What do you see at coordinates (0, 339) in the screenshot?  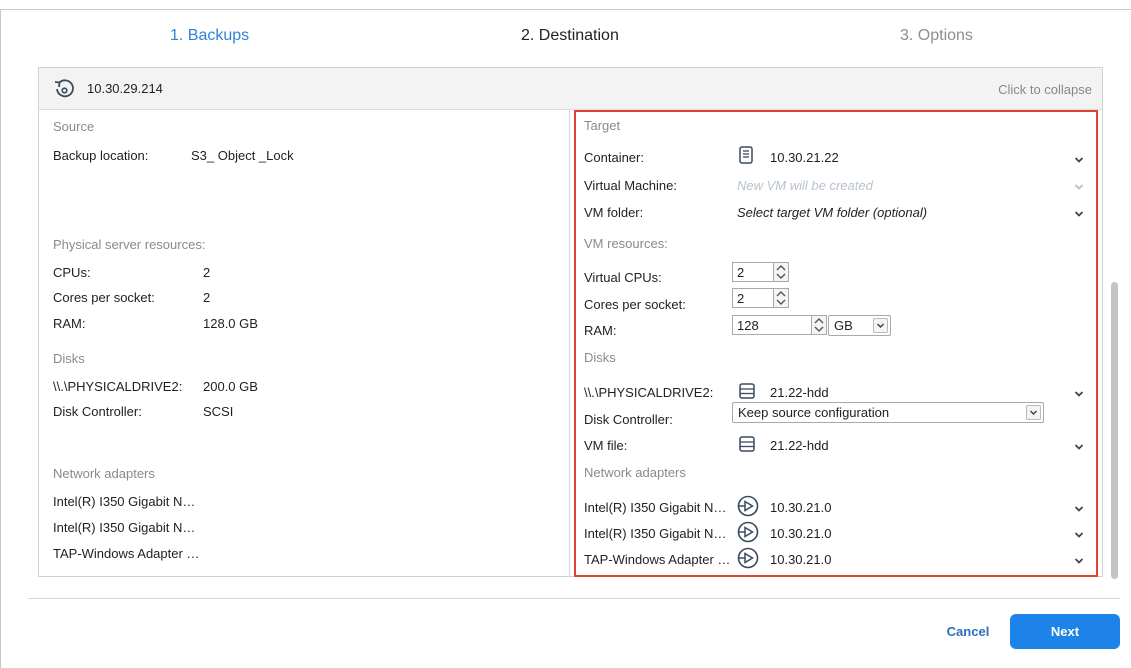 I see `window-frame-left` at bounding box center [0, 339].